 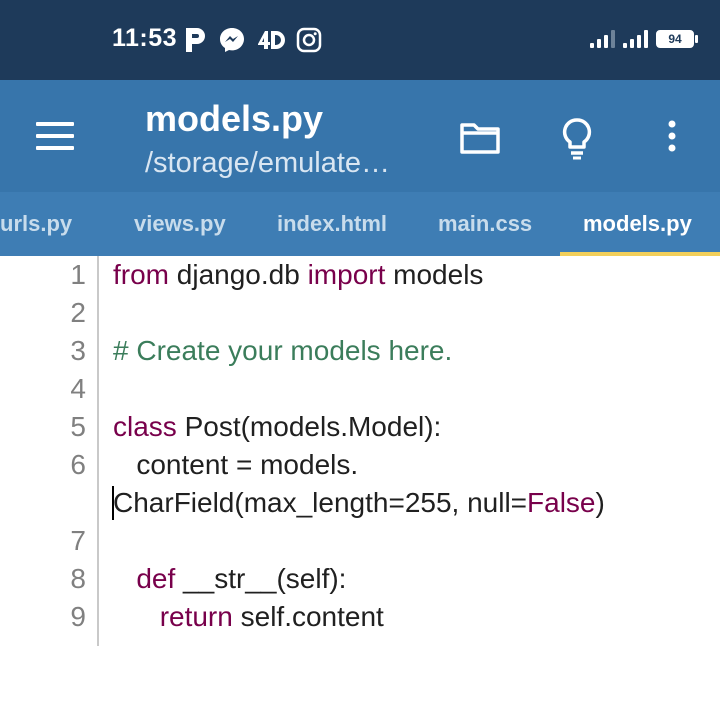 What do you see at coordinates (234, 118) in the screenshot?
I see `file-title: models.py` at bounding box center [234, 118].